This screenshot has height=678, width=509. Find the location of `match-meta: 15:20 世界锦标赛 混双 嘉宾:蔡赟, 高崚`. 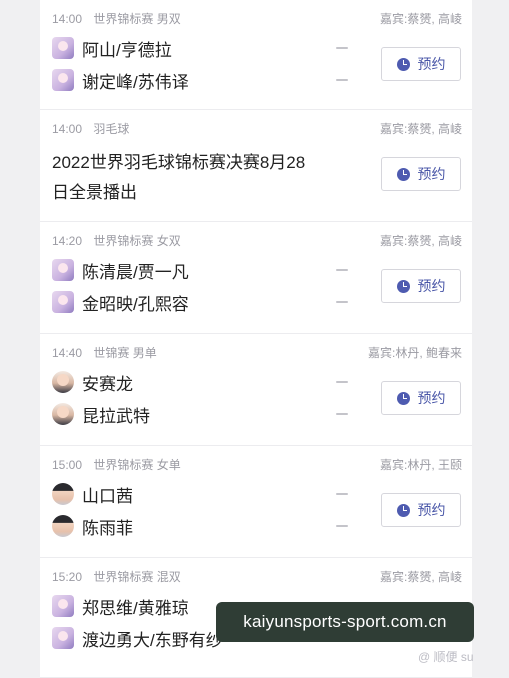

match-meta: 15:20 世界锦标赛 混双 嘉宾:蔡赟, 高崚 is located at coordinates (257, 576).